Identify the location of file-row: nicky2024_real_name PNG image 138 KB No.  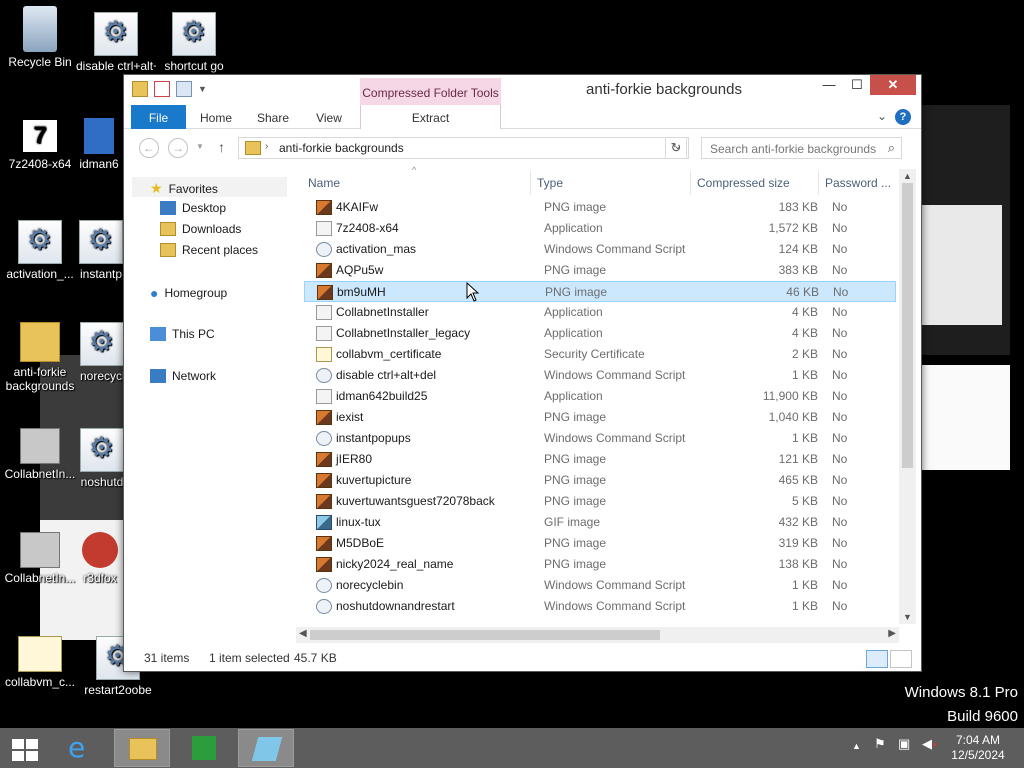
(600, 564).